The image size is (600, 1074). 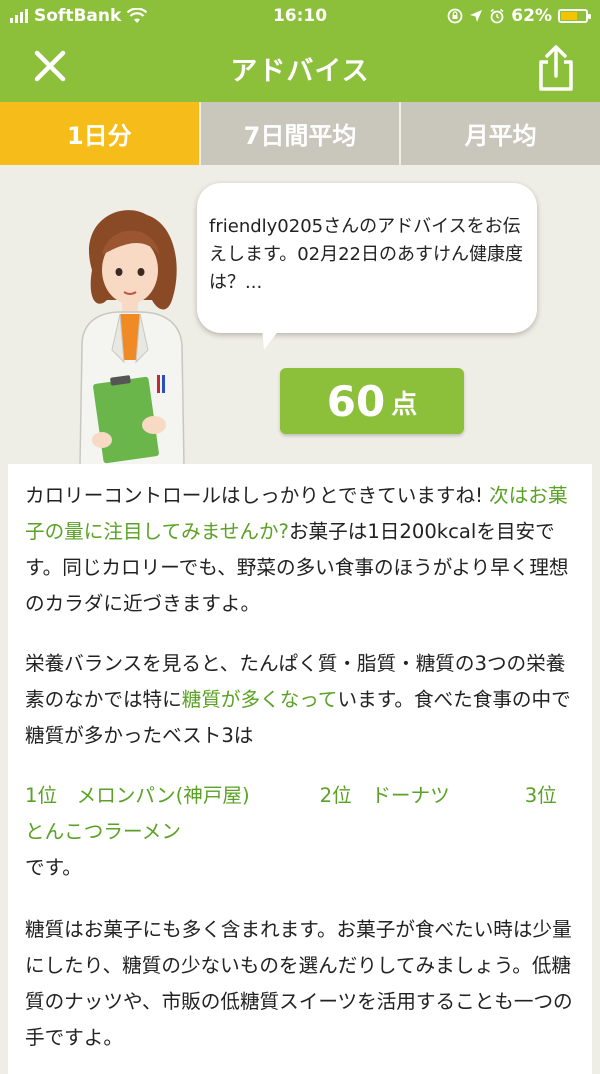 What do you see at coordinates (272, 338) in the screenshot?
I see `speech-bubble-tail` at bounding box center [272, 338].